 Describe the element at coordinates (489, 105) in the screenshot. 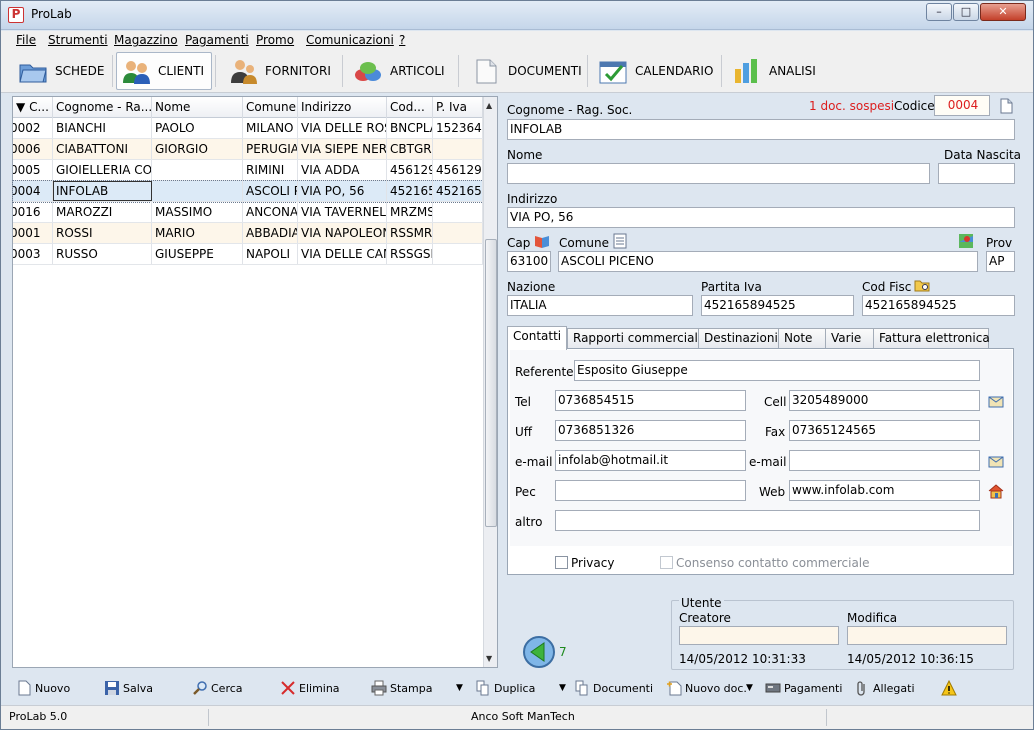

I see `scroll-up-icon: ▲` at that location.